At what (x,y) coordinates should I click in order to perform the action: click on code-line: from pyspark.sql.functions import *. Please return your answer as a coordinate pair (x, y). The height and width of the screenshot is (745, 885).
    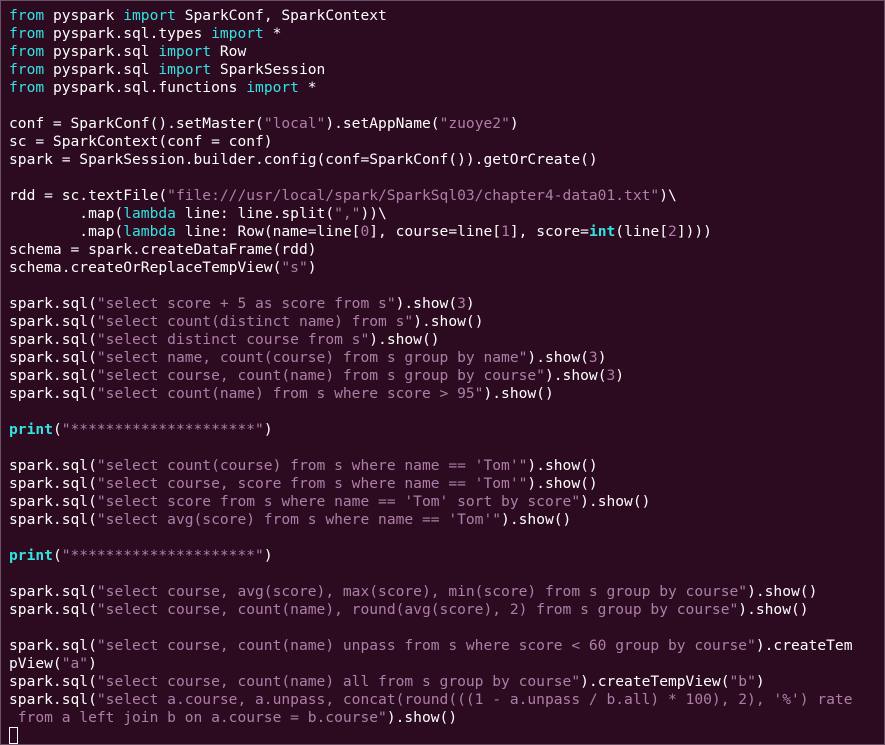
    Looking at the image, I should click on (431, 88).